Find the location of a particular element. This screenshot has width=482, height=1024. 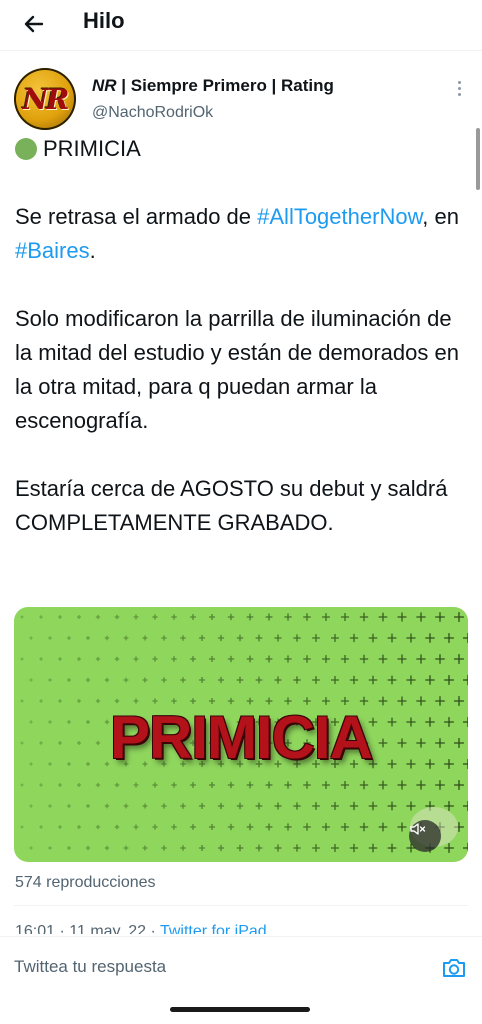

avatar-logo-text: NR is located at coordinates (46, 99).